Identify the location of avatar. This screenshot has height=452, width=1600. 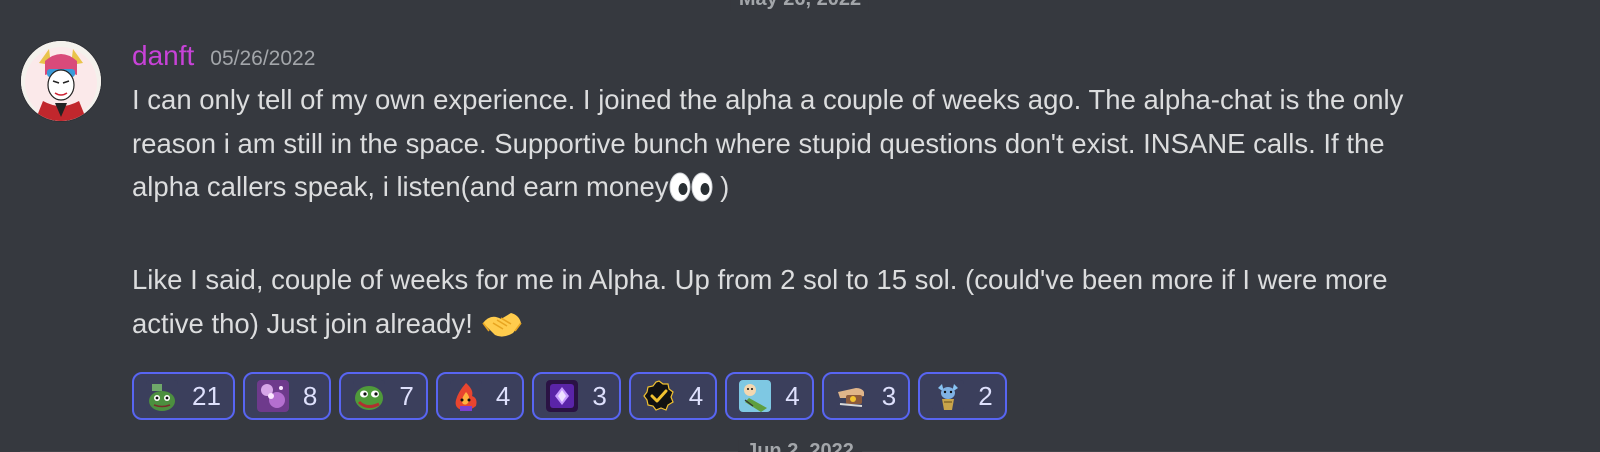
(61, 81).